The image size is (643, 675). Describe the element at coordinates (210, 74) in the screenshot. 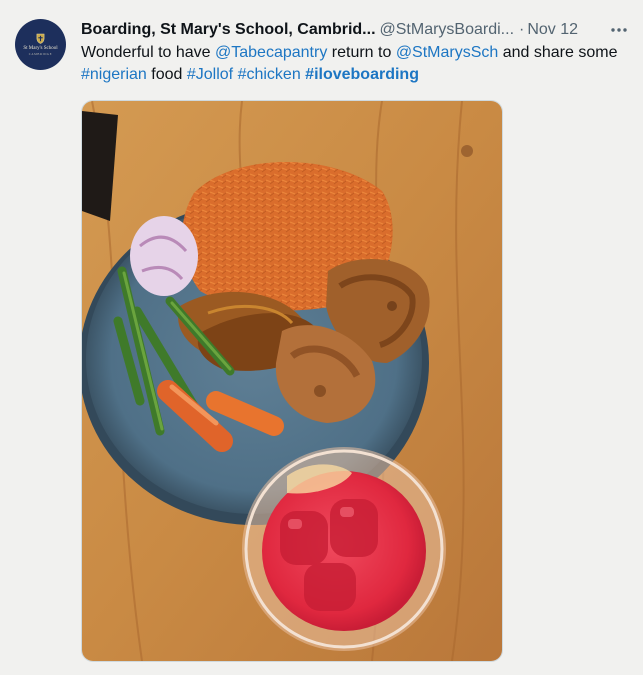

I see `hashtag-jollof: #Jollof` at that location.